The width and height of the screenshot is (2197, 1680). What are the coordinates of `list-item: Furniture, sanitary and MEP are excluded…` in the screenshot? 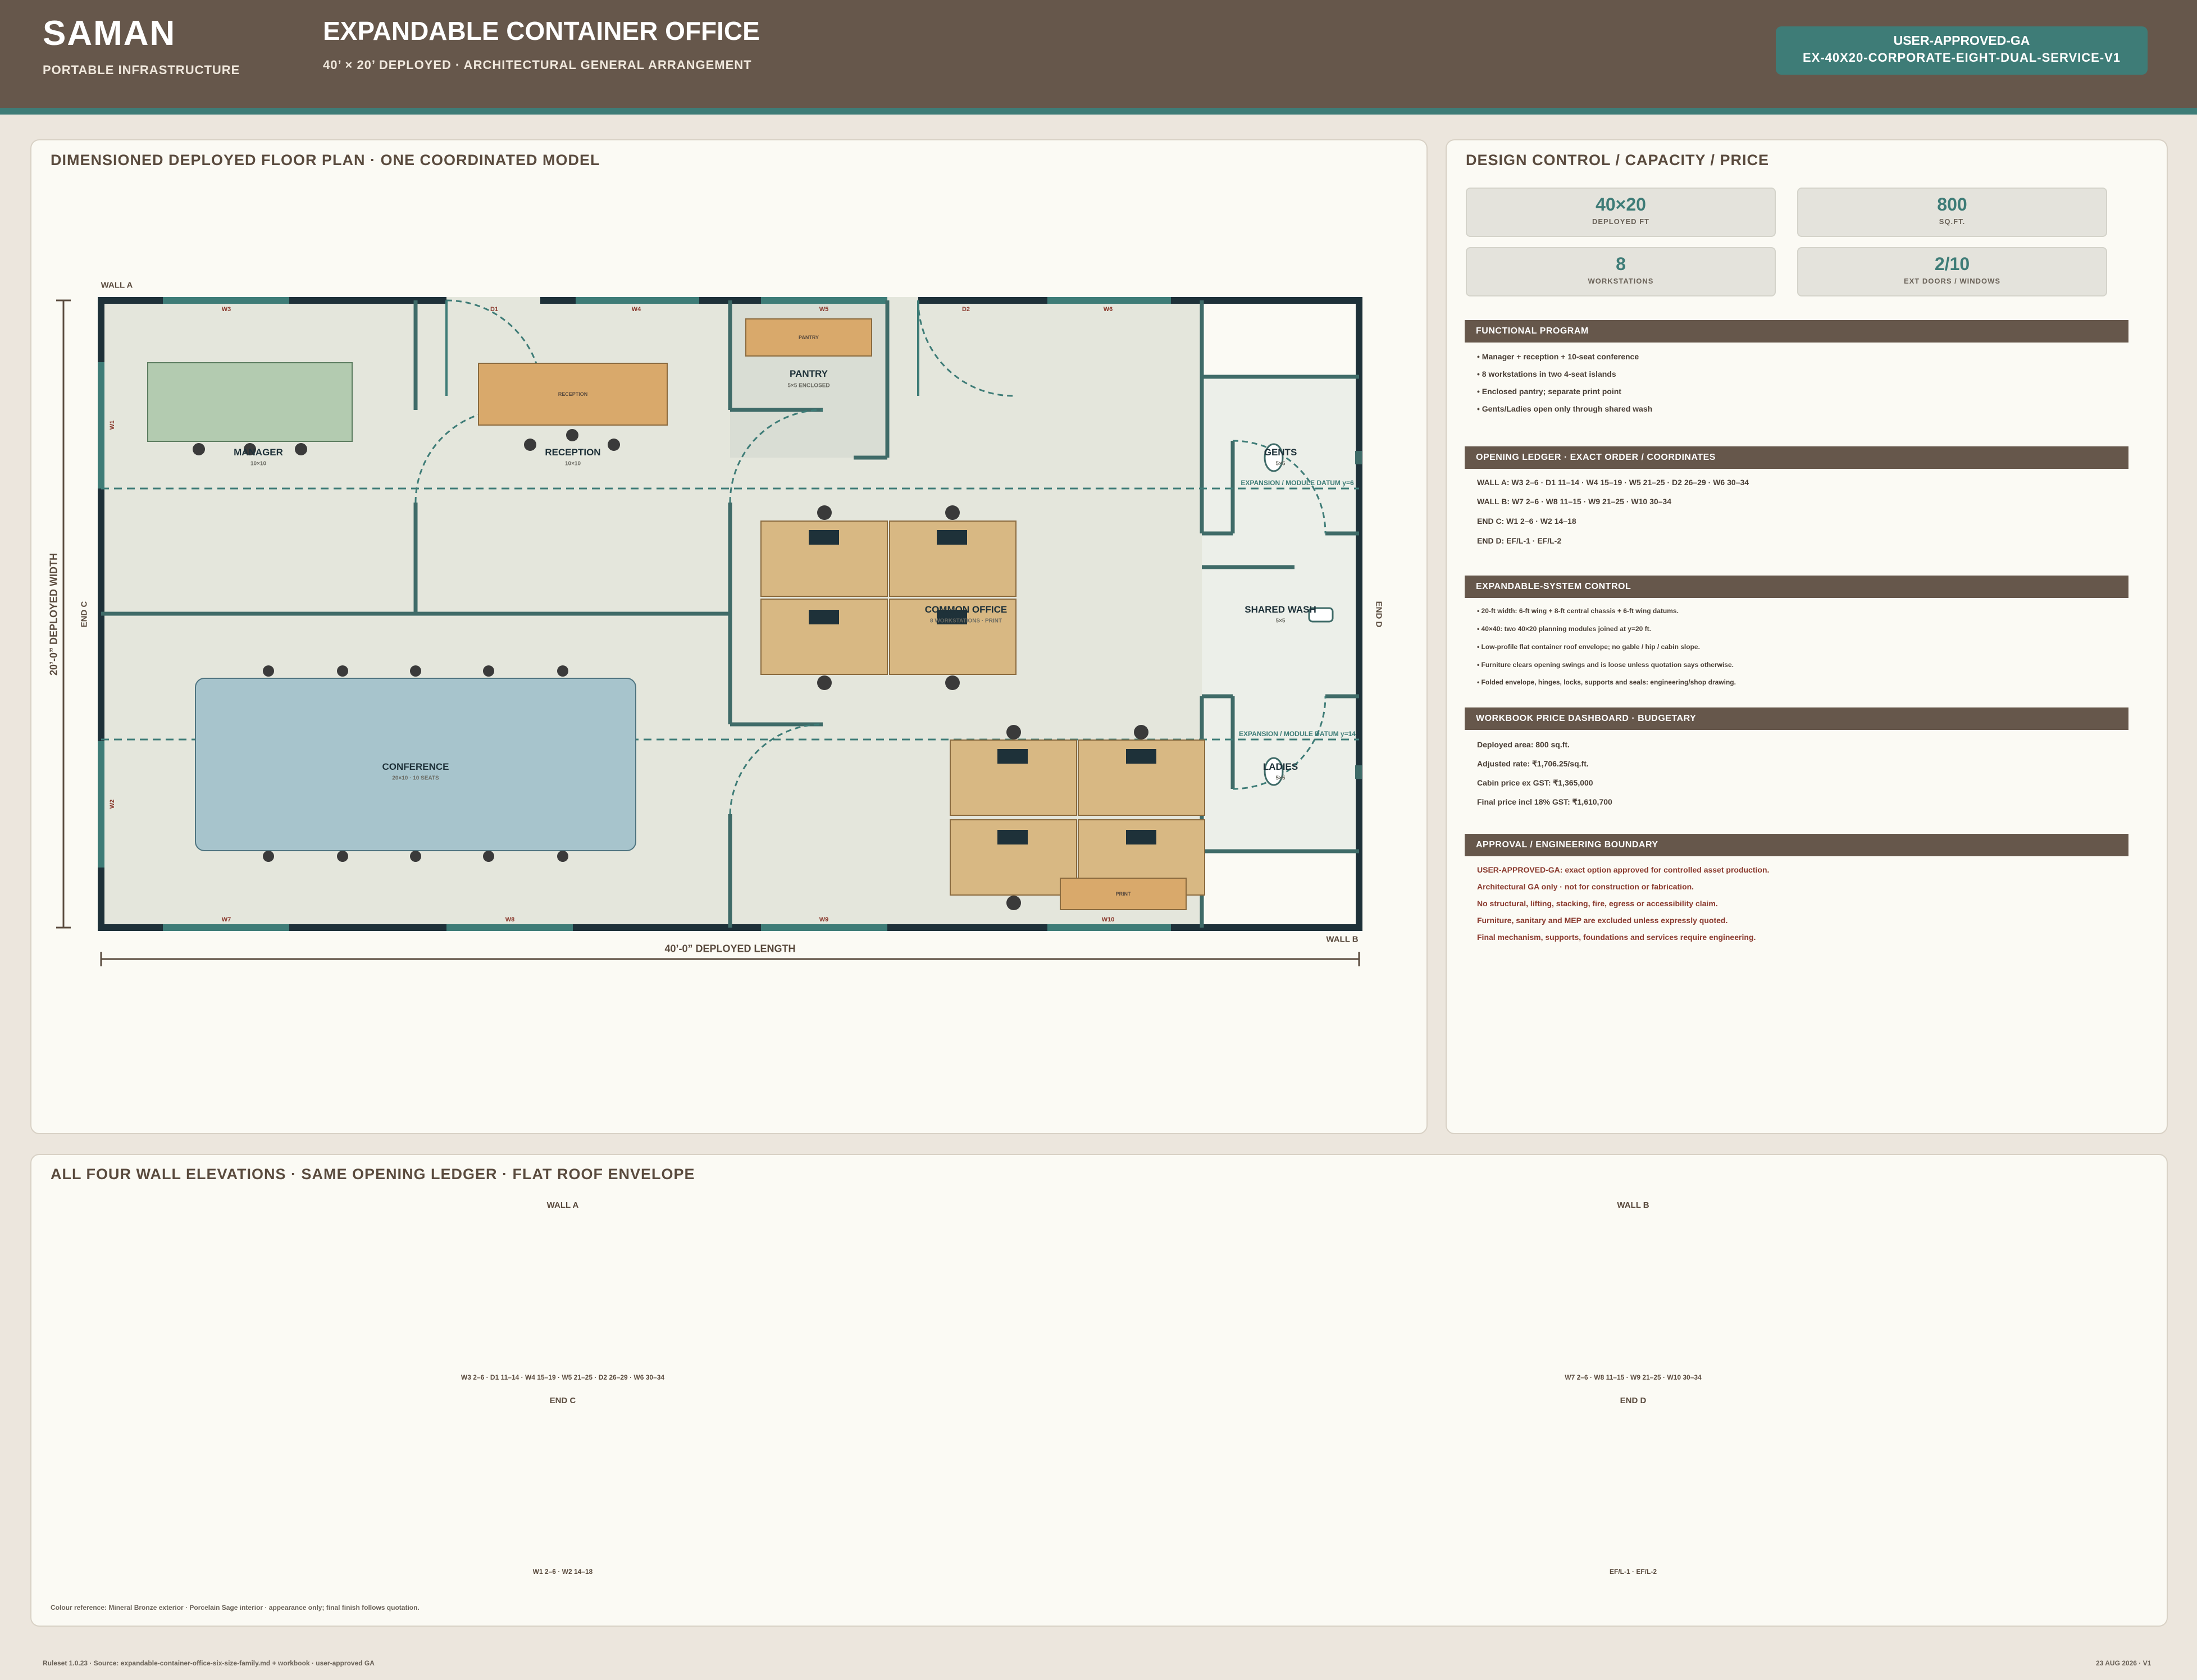 It's located at (1602, 920).